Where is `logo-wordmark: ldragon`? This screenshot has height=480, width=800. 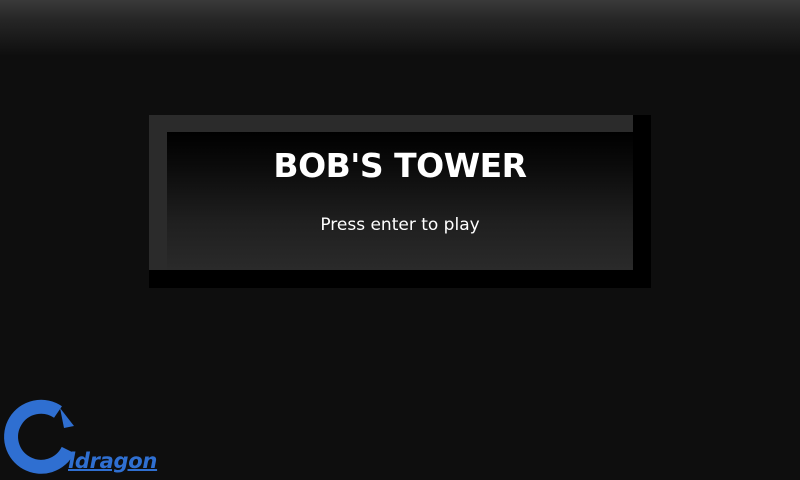
logo-wordmark: ldragon is located at coordinates (113, 461).